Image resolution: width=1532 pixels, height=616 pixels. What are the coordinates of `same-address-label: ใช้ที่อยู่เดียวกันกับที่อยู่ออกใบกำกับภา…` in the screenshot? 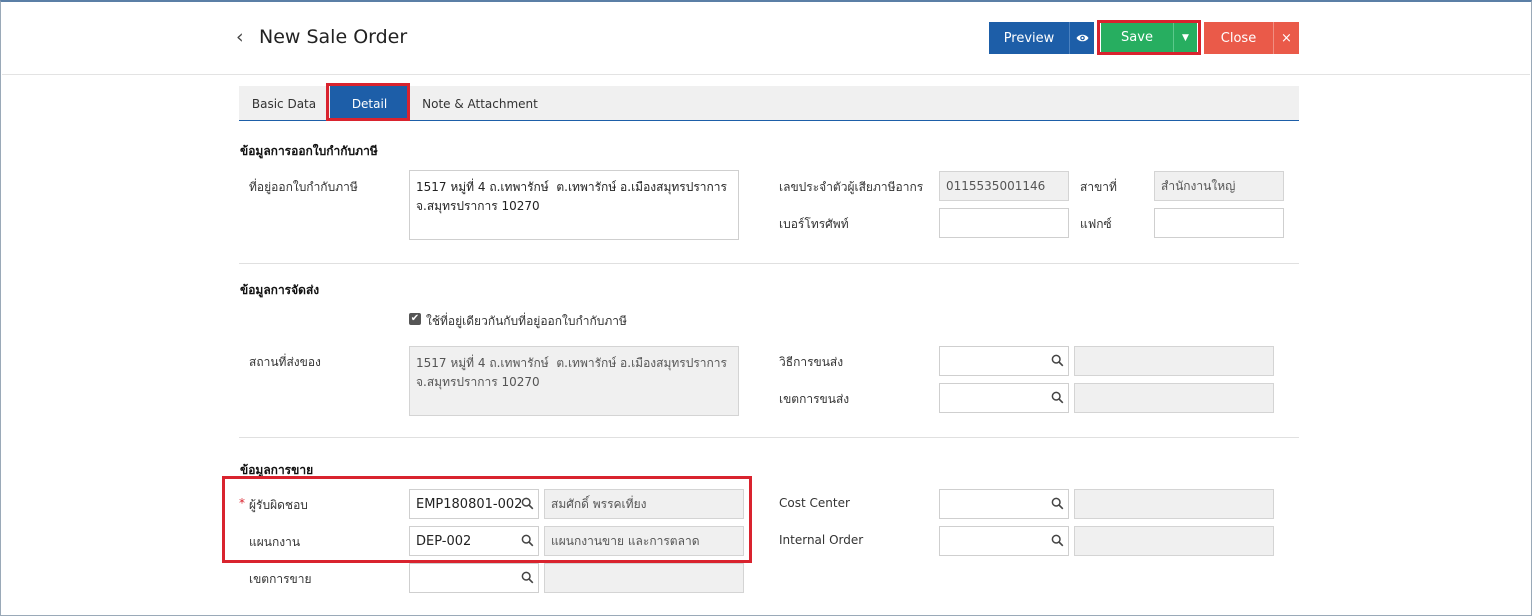 It's located at (526, 321).